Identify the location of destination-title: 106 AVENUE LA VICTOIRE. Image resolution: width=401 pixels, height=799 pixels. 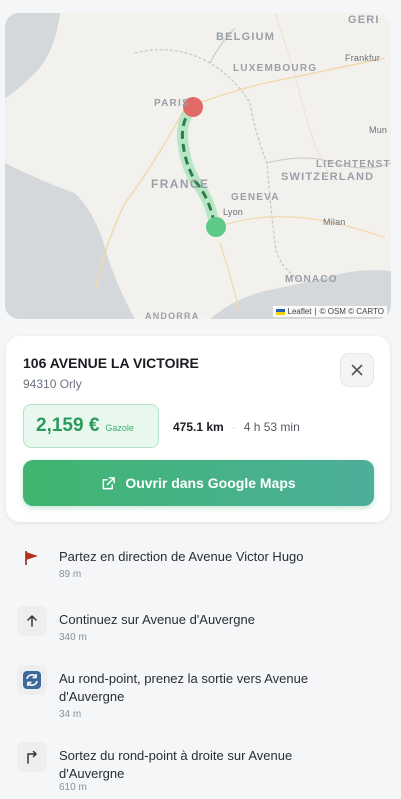
(111, 363).